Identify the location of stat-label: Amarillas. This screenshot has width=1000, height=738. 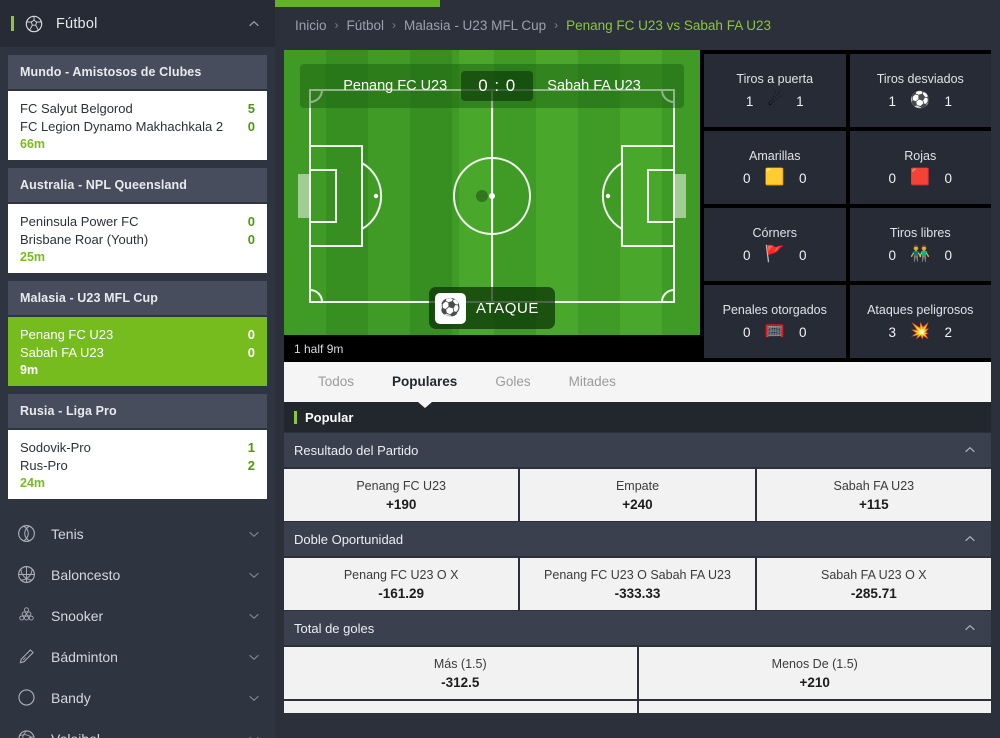
(775, 156).